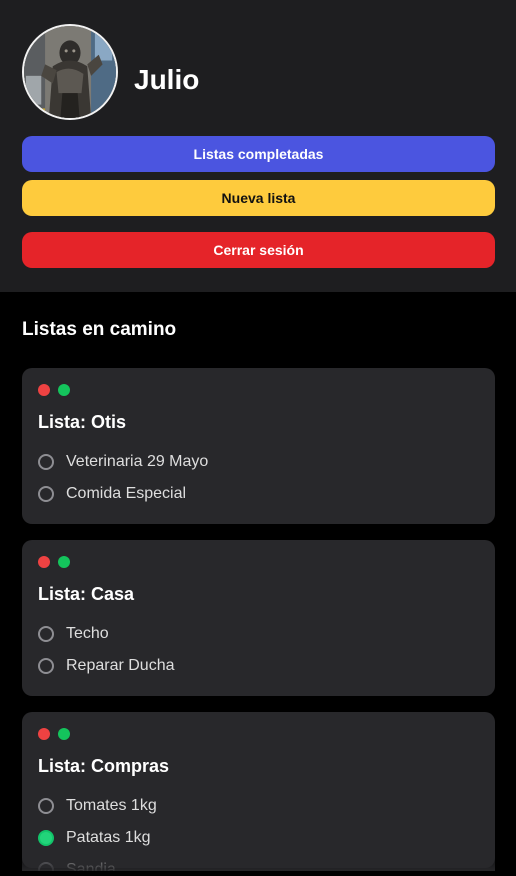 This screenshot has width=516, height=876. What do you see at coordinates (82, 422) in the screenshot?
I see `list-title: Lista: Otis` at bounding box center [82, 422].